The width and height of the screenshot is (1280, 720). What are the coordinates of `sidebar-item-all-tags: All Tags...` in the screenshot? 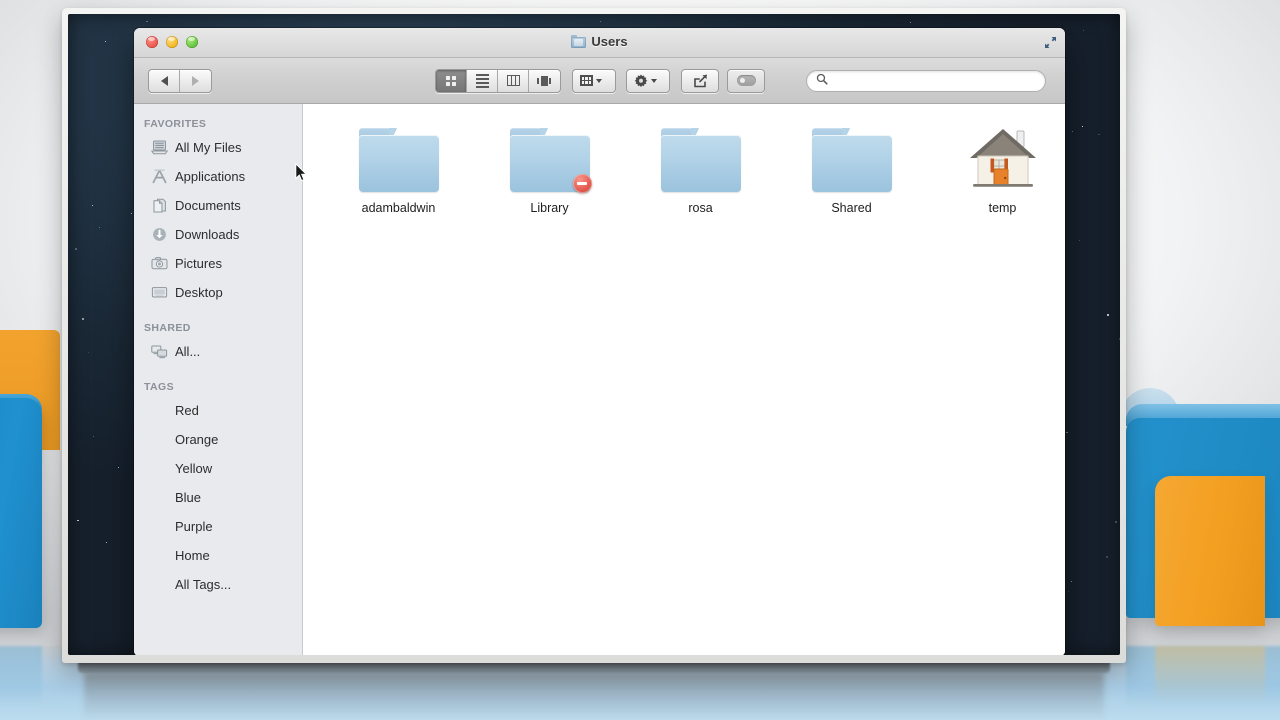 It's located at (218, 584).